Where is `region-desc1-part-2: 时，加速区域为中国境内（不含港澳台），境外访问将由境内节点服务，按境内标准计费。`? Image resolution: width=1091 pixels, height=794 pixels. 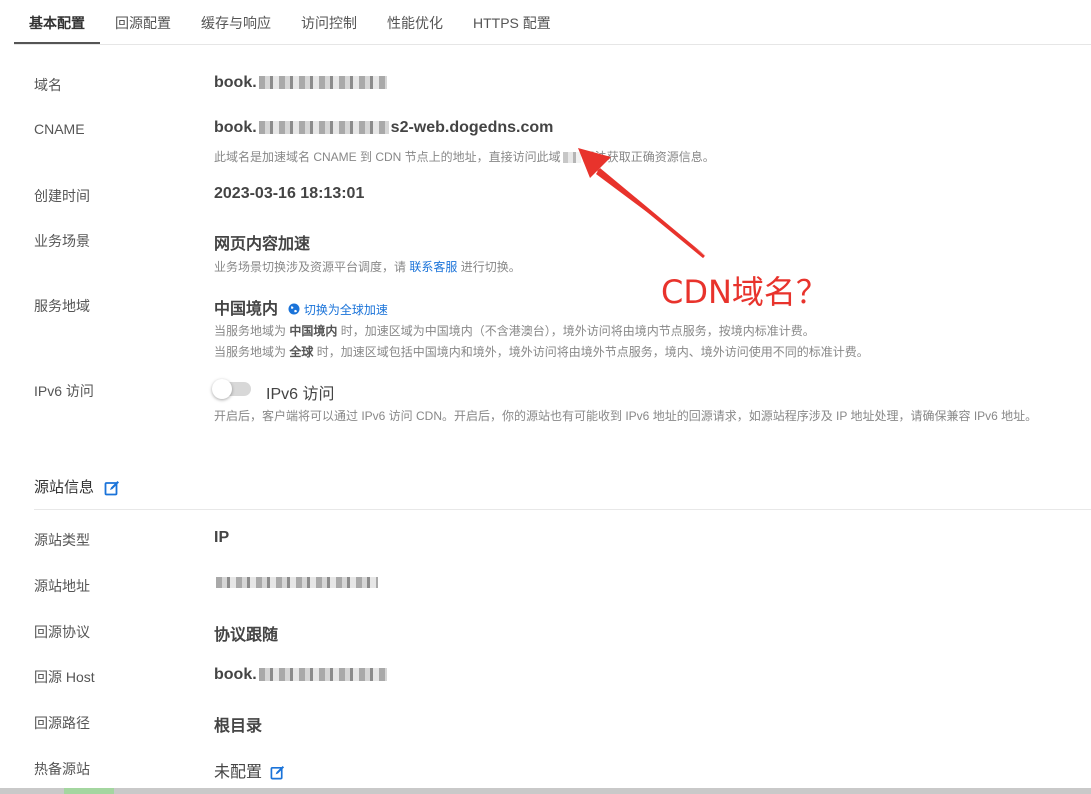
region-desc1-part-2: 时，加速区域为中国境内（不含港澳台），境外访问将由境内节点服务，按境内标准计费。 is located at coordinates (577, 331).